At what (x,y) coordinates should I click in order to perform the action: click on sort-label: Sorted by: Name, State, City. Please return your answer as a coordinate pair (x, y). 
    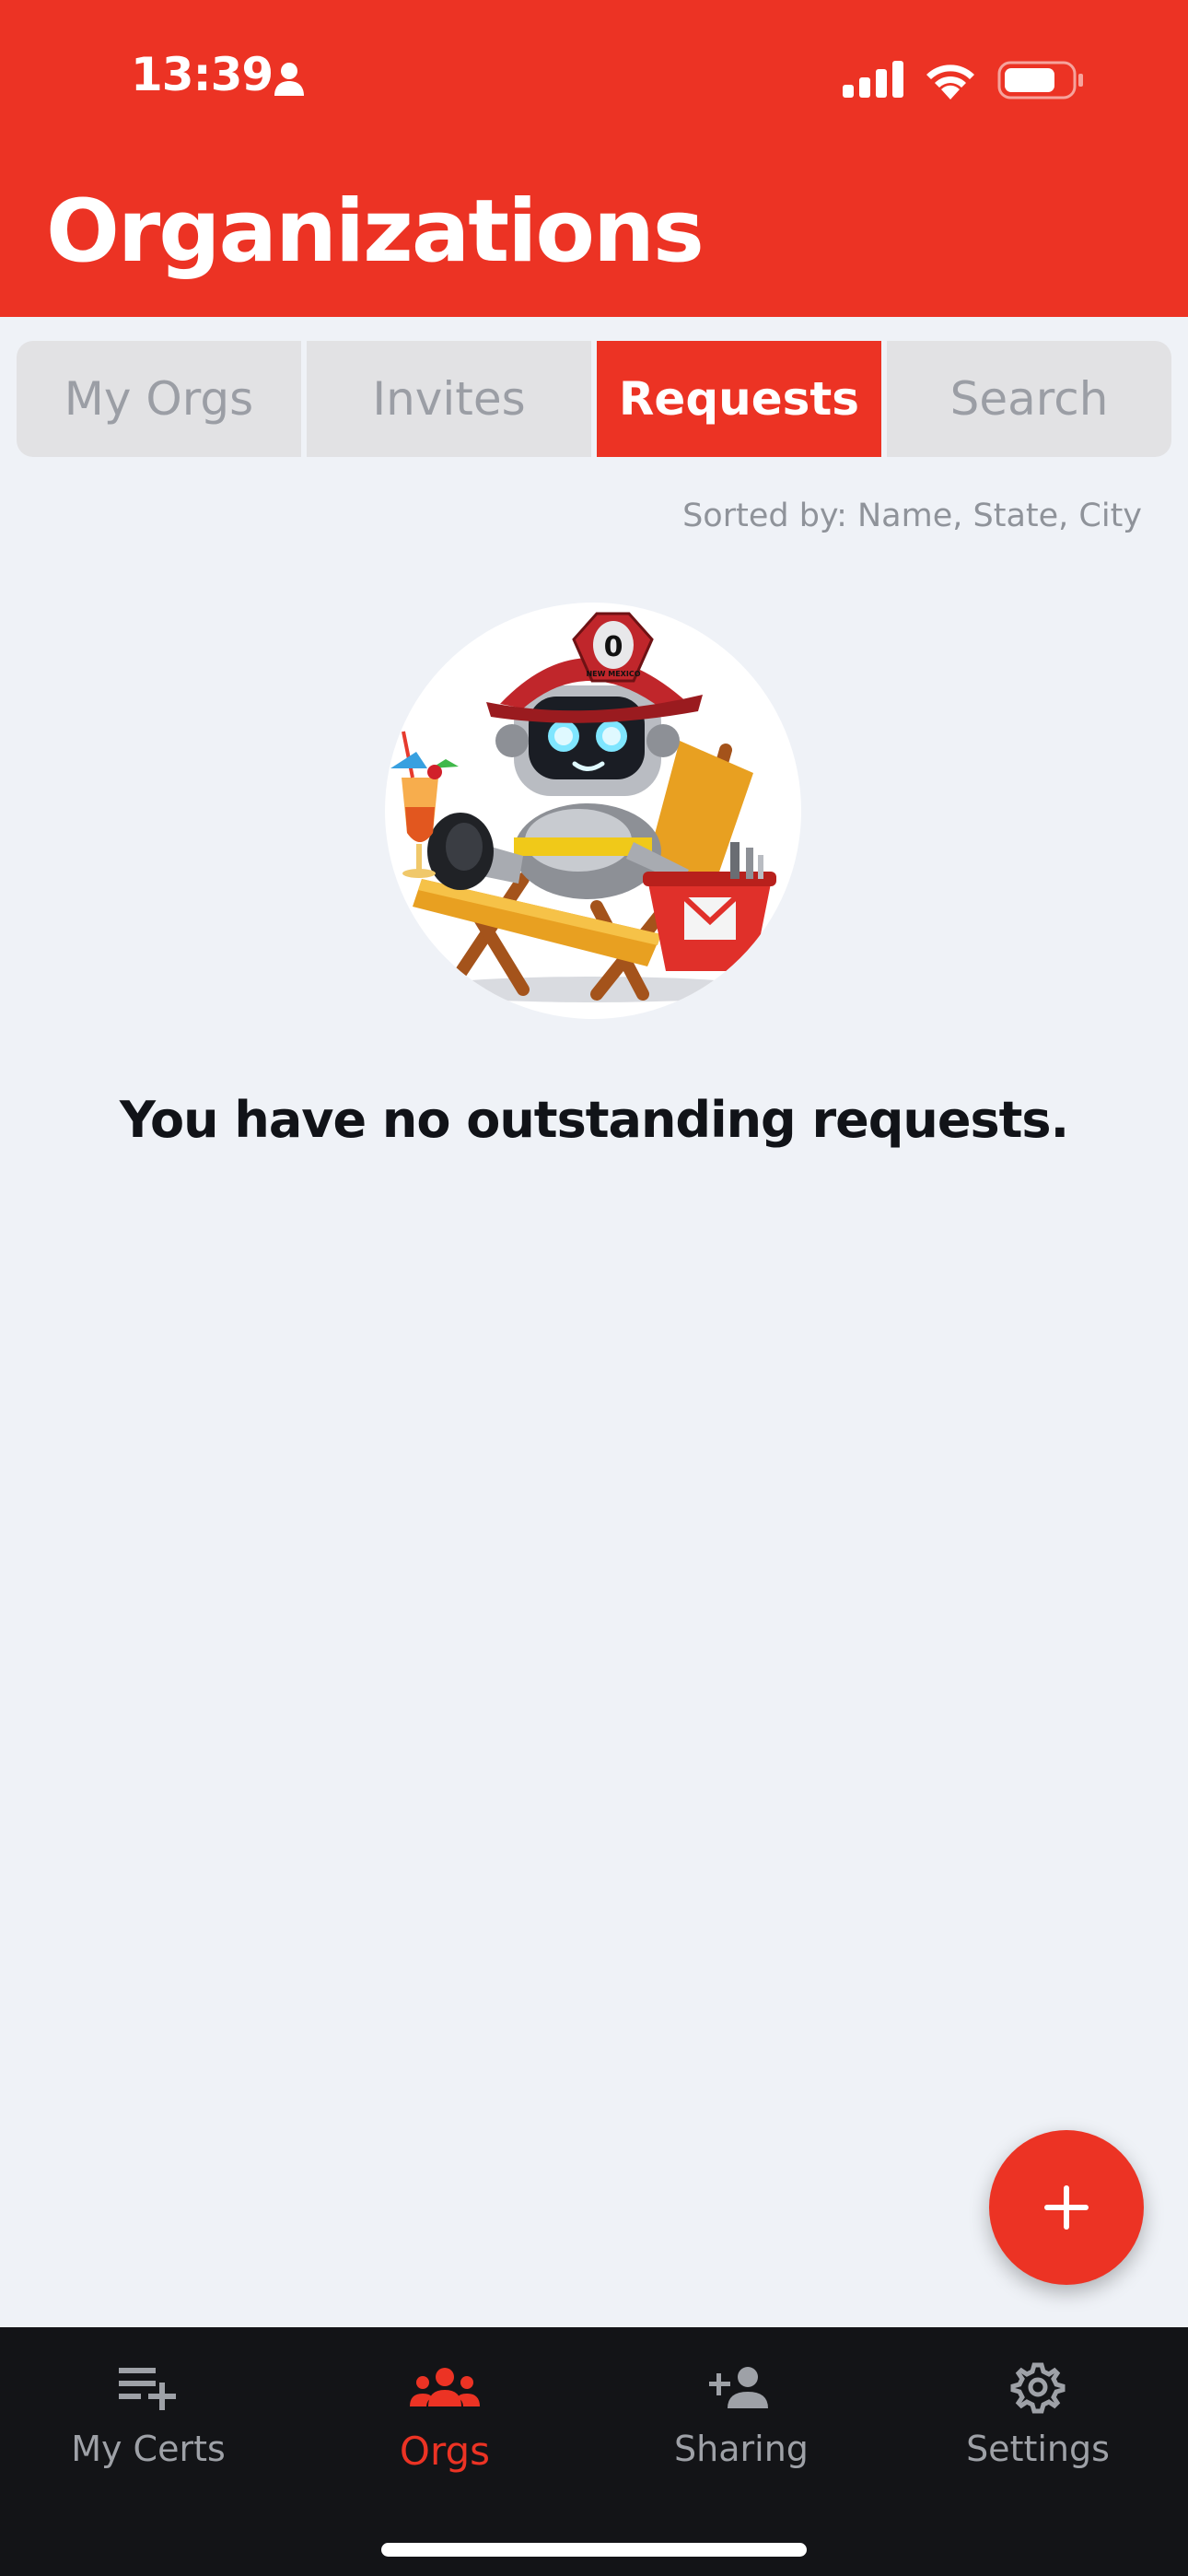
    Looking at the image, I should click on (912, 516).